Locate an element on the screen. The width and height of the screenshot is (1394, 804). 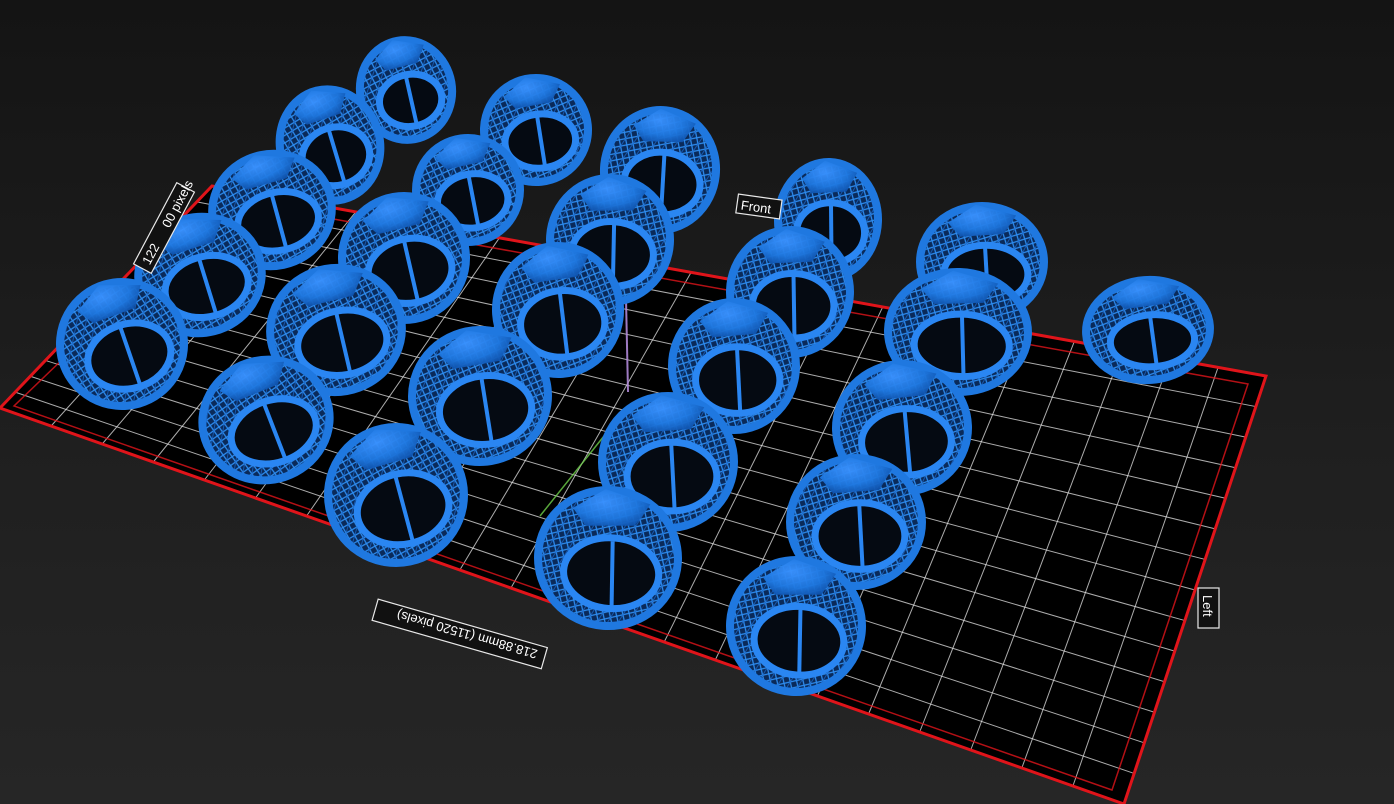
front-label: Front is located at coordinates (759, 206).